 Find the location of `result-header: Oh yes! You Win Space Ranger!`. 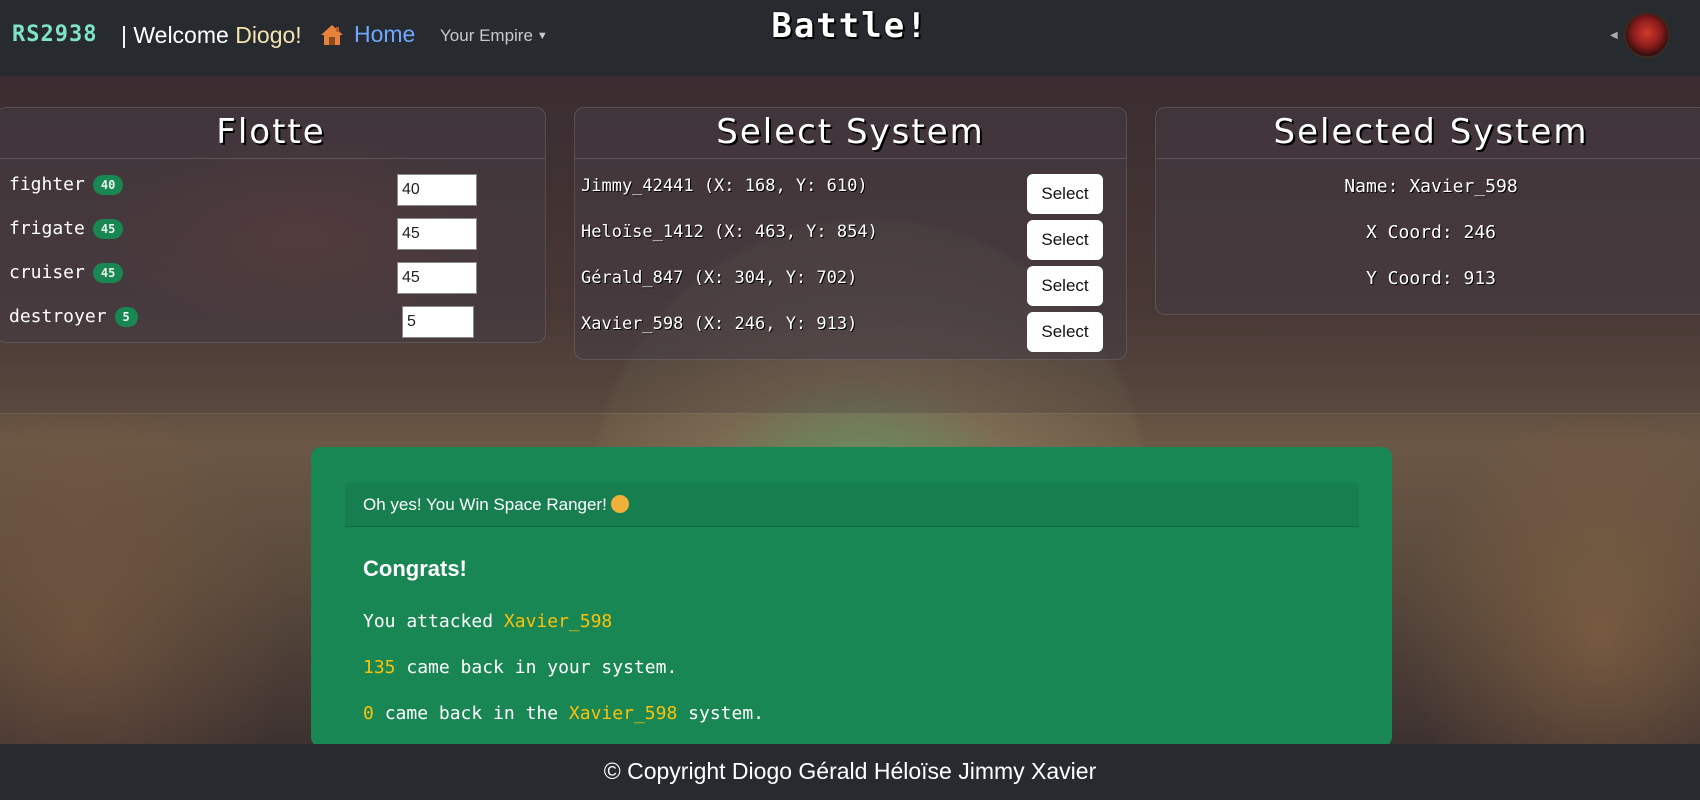

result-header: Oh yes! You Win Space Ranger! is located at coordinates (852, 505).